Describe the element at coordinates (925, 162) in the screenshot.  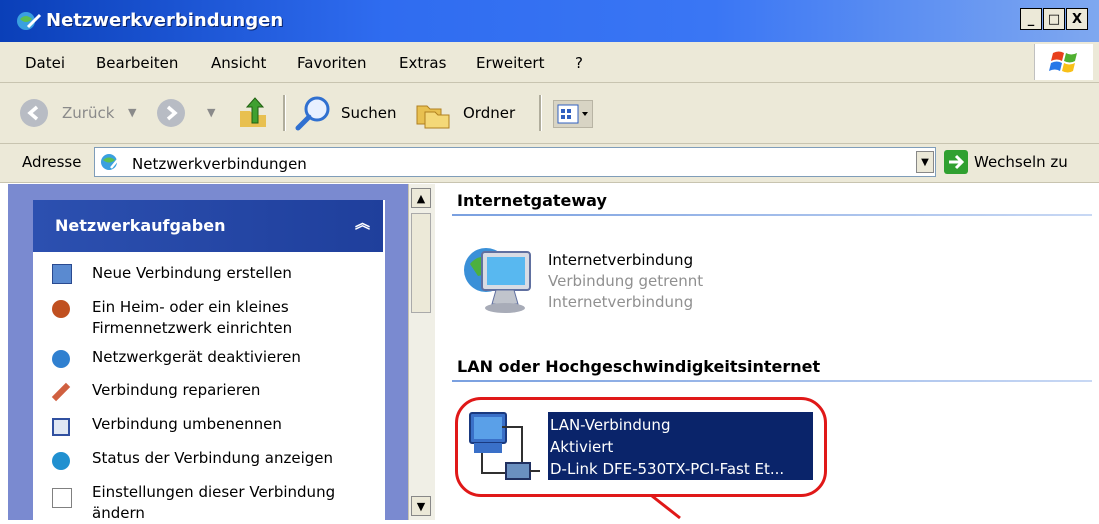
I see `address-dropdown-icon: ▼` at that location.